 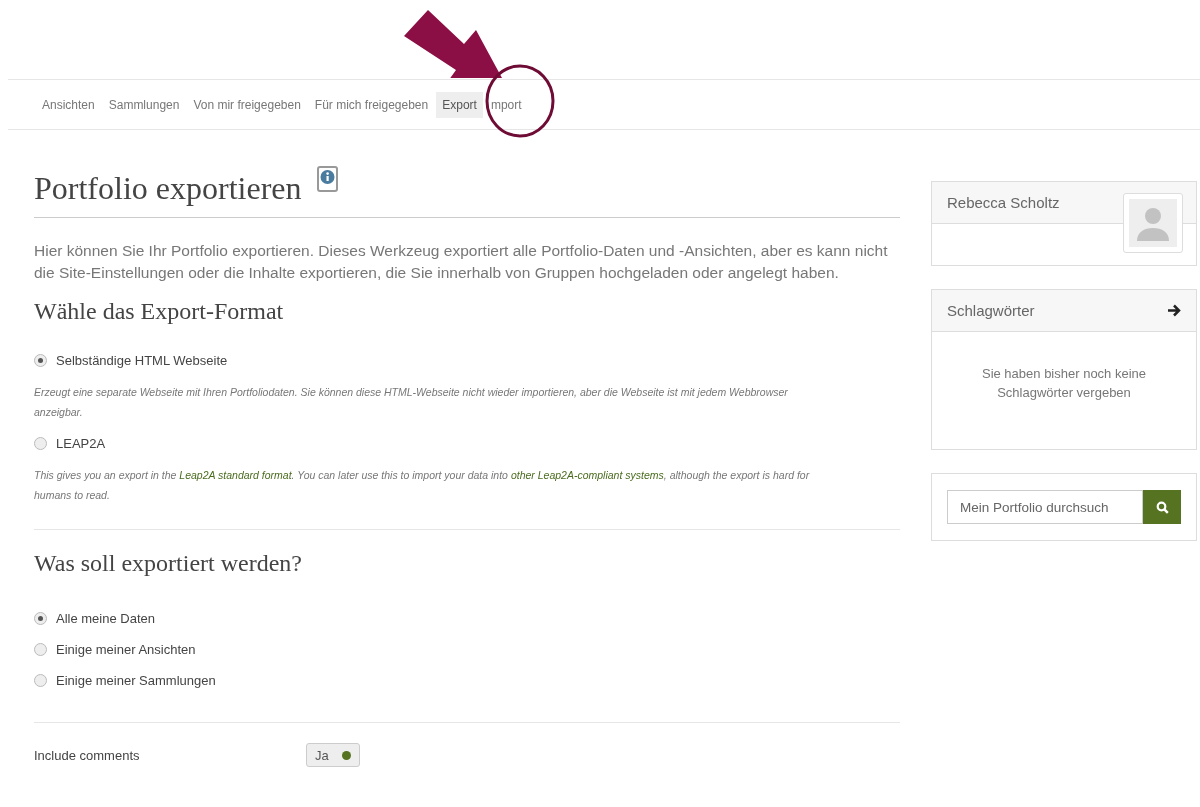 I want to click on nav-tab: Von mir freigegeben, so click(x=247, y=104).